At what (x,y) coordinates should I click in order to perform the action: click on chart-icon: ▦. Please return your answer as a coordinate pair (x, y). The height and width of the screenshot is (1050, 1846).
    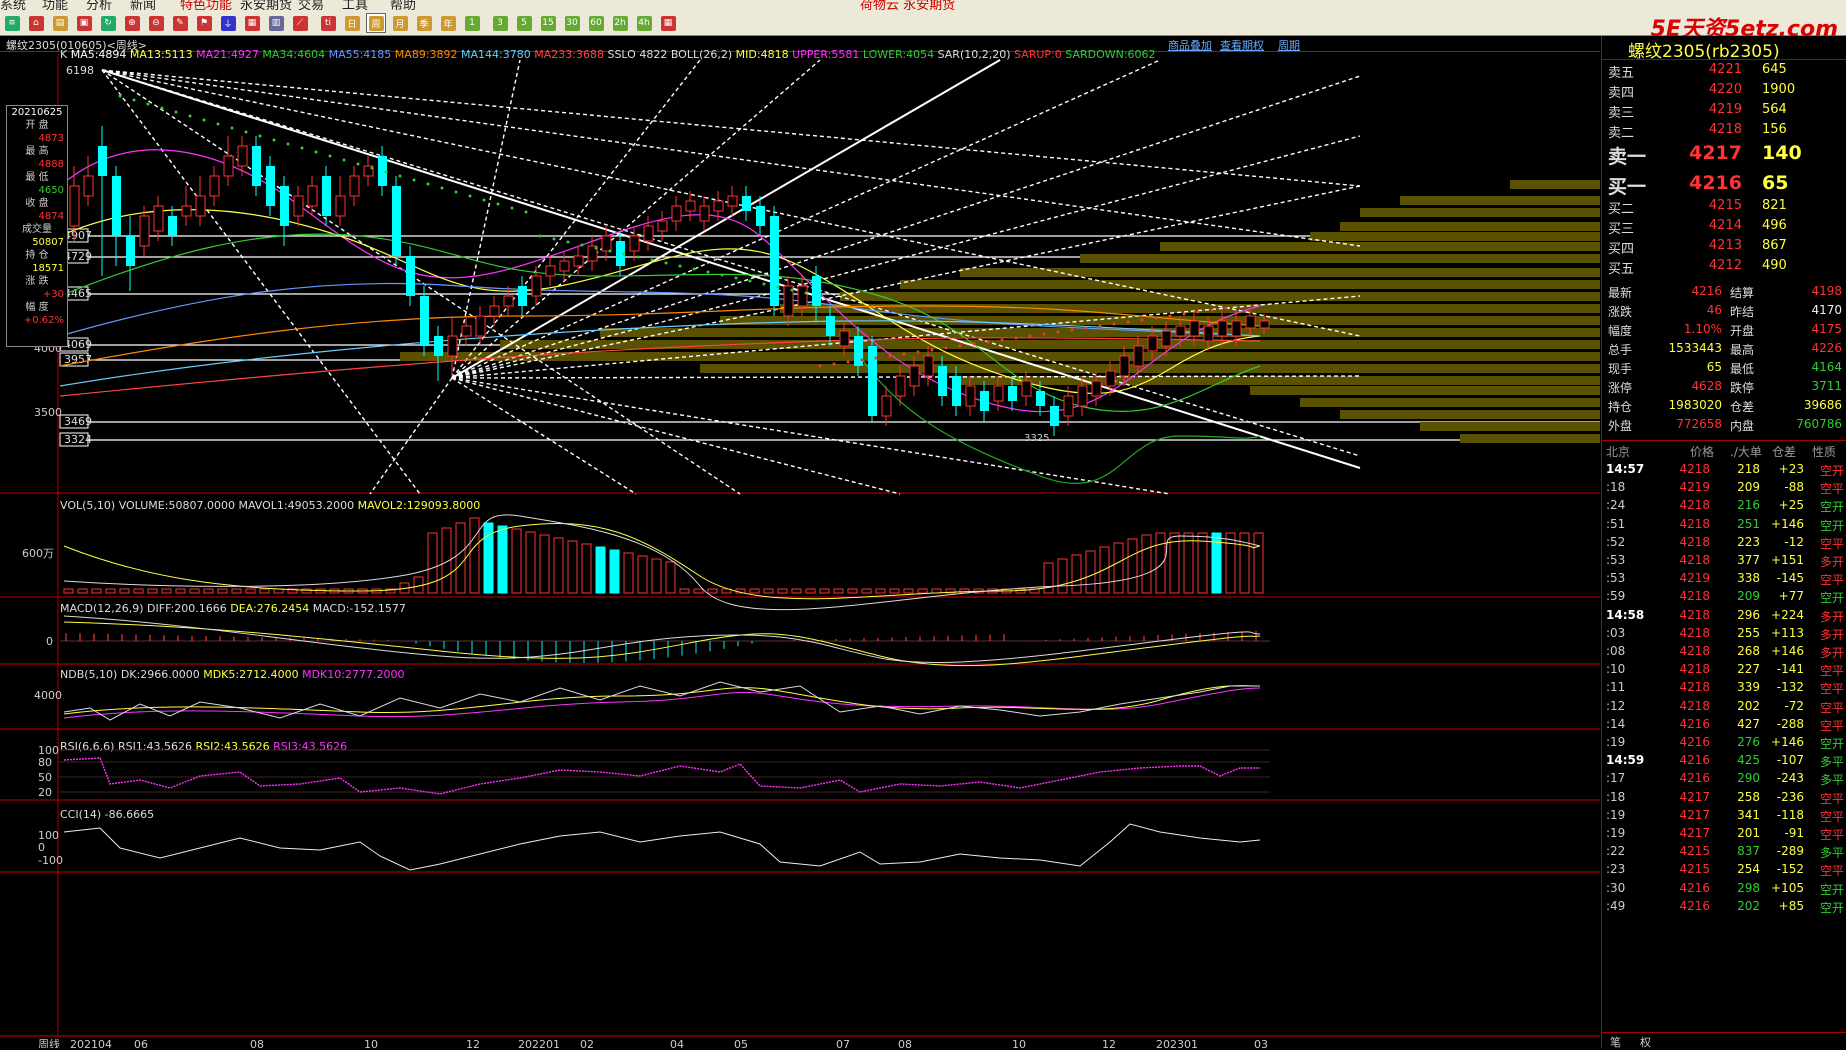
    Looking at the image, I should click on (252, 23).